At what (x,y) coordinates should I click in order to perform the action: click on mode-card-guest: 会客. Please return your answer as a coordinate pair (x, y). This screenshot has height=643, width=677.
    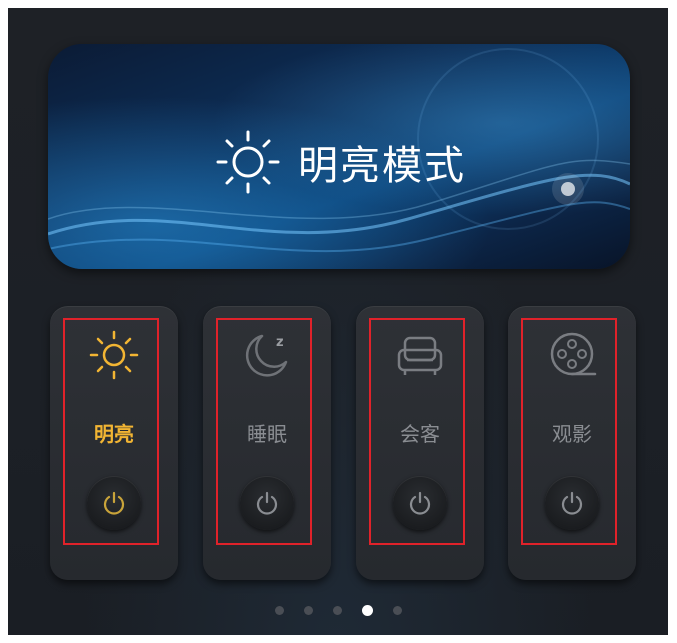
    Looking at the image, I should click on (420, 443).